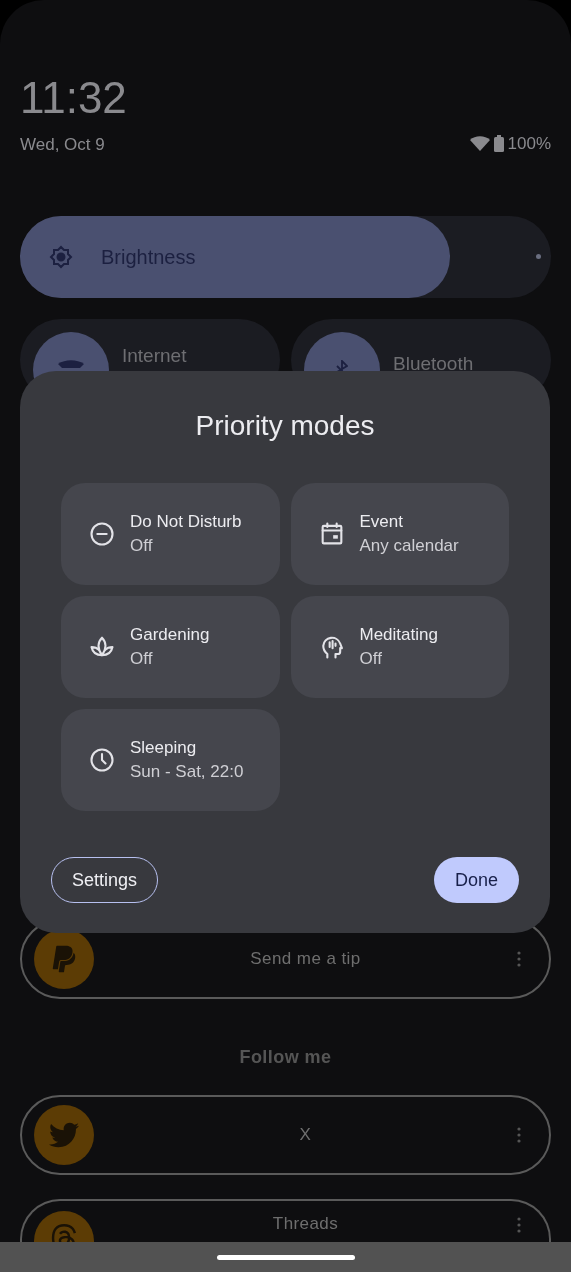  Describe the element at coordinates (187, 772) in the screenshot. I see `mode-status: Sun - Sat, 22:0` at that location.